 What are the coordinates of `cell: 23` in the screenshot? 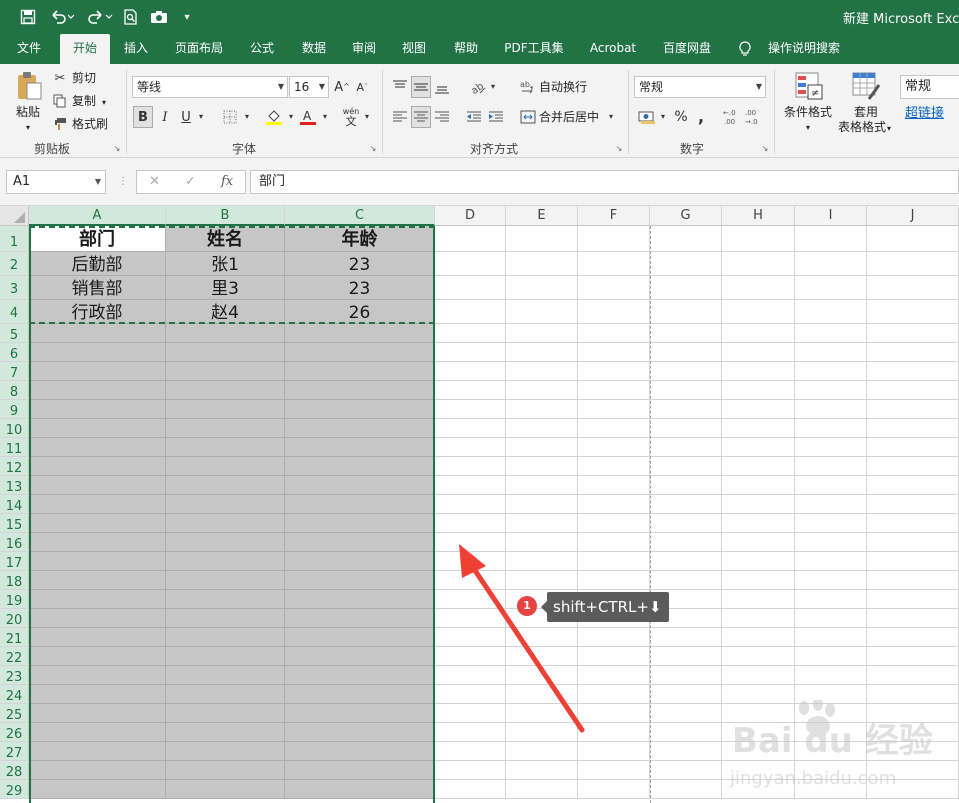 It's located at (360, 264).